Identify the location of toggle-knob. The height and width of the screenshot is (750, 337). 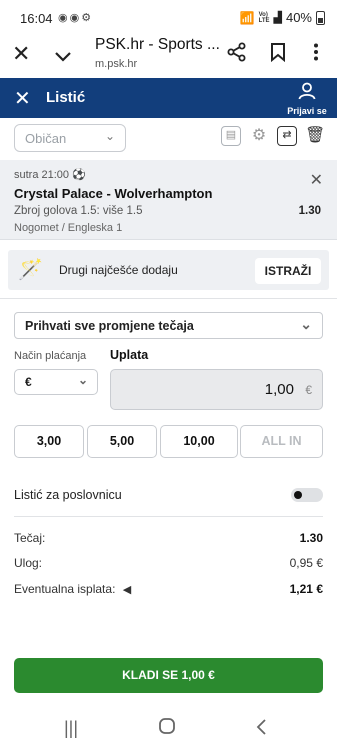
(298, 495).